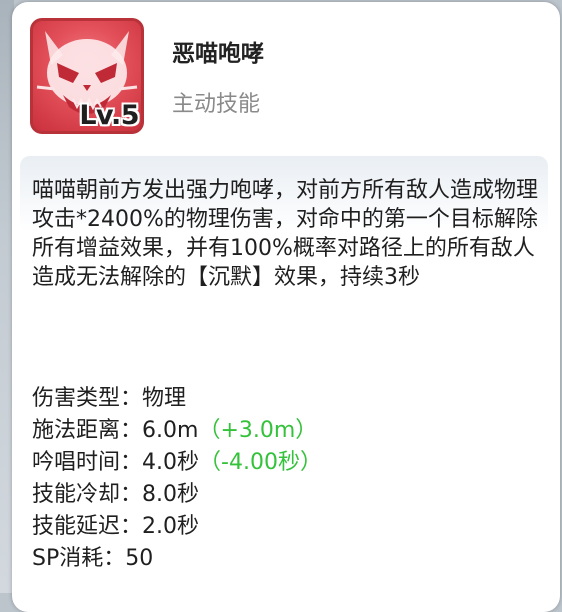  I want to click on stat-label: 吟唱时间：, so click(87, 462).